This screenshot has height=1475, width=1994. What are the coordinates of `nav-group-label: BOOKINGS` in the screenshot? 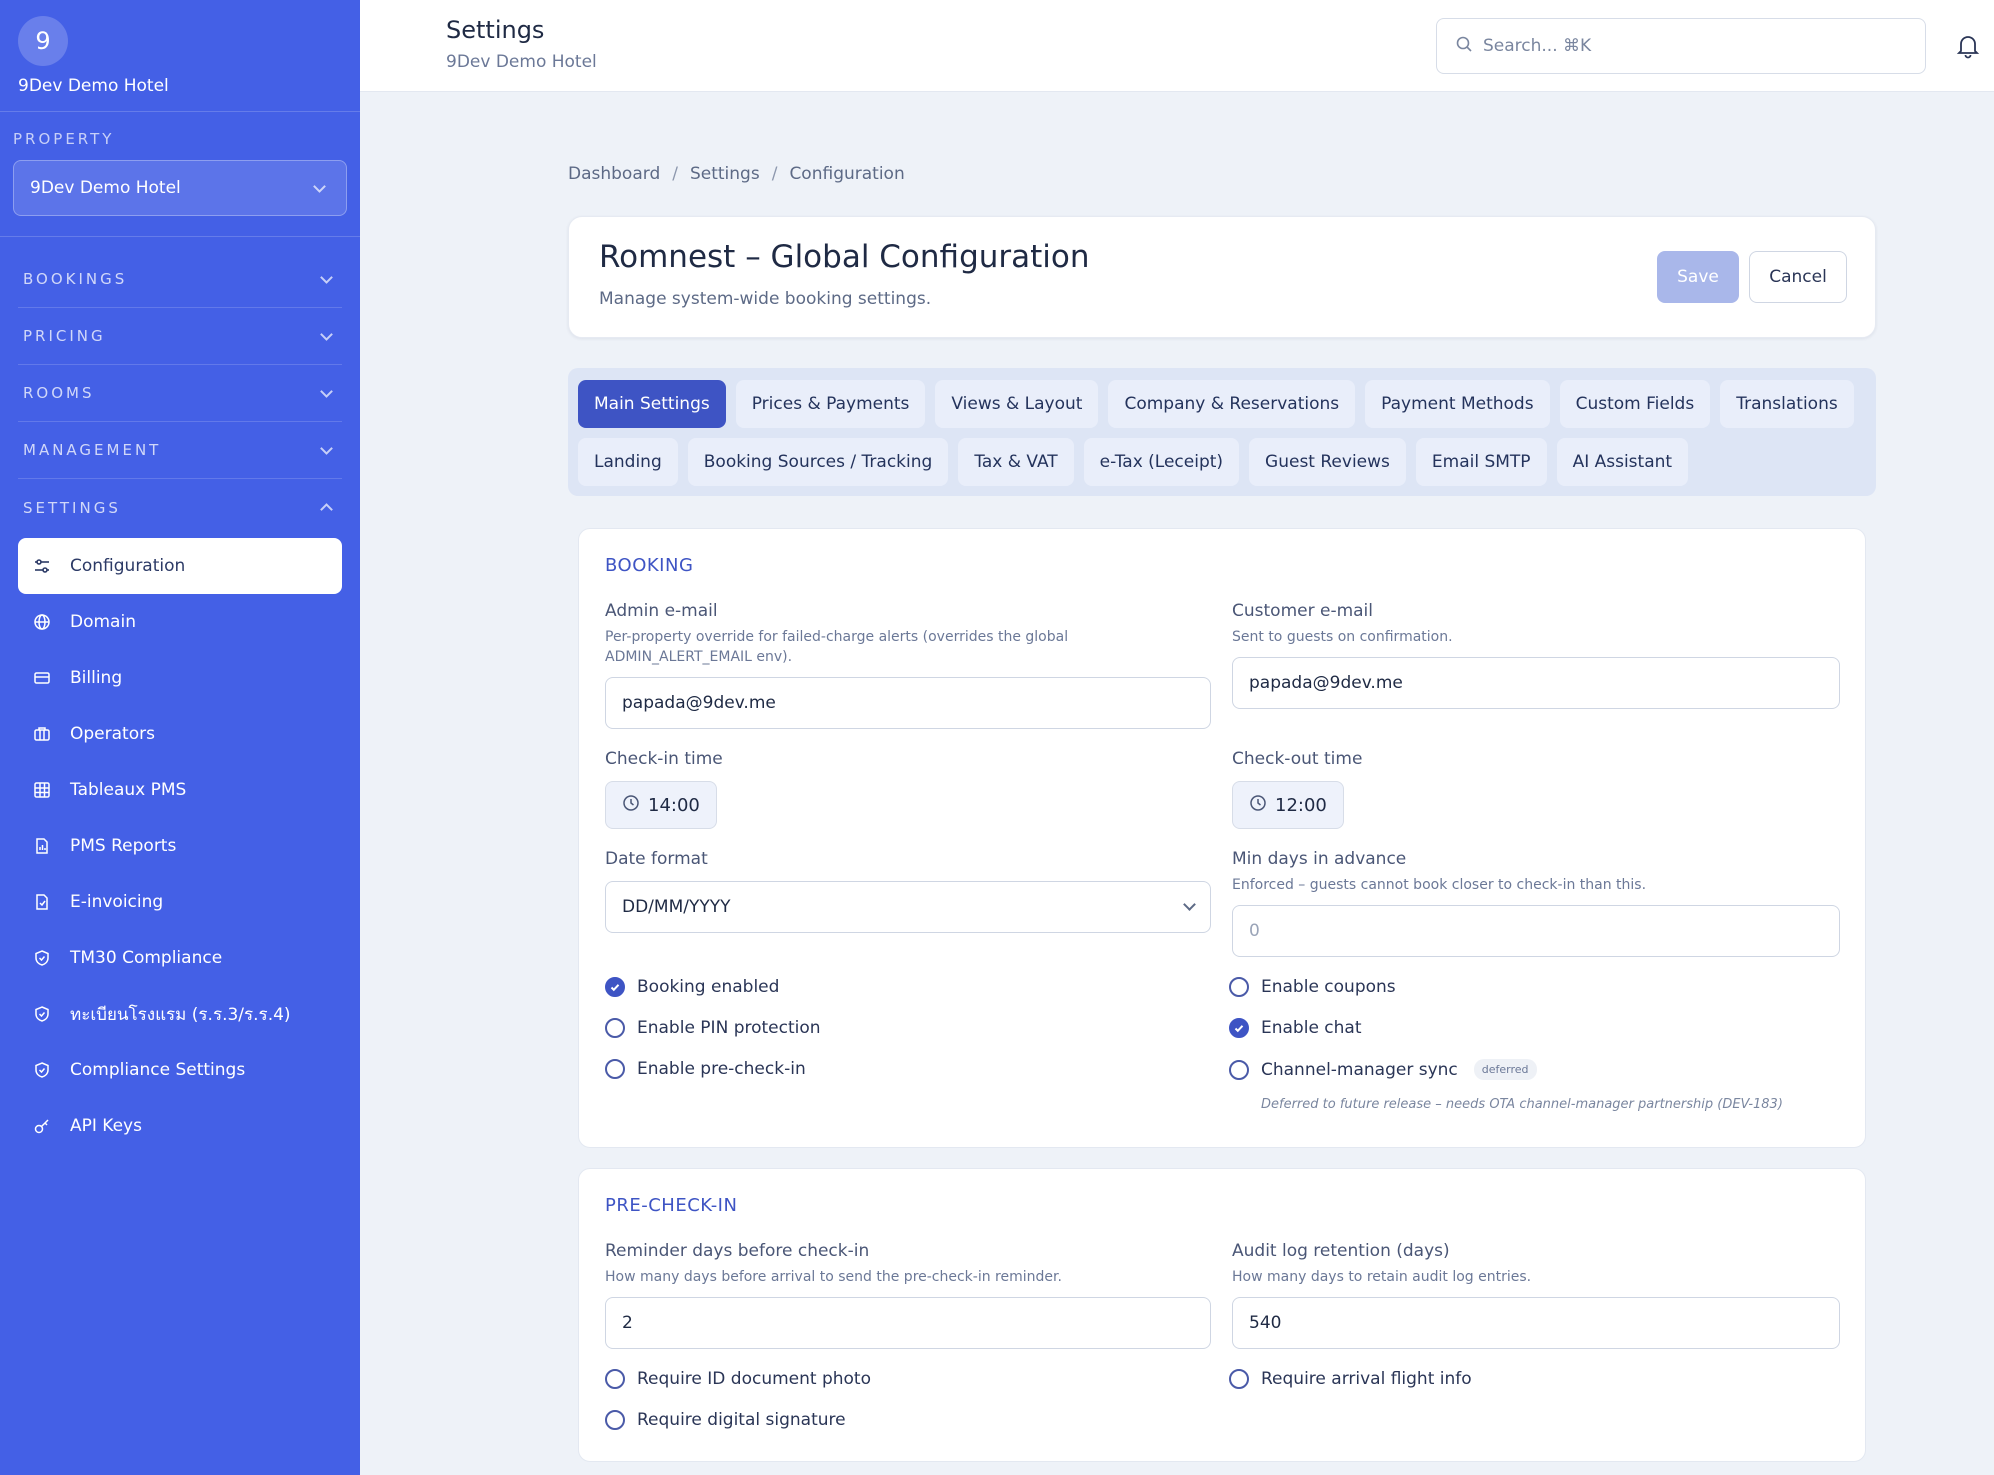 It's located at (75, 279).